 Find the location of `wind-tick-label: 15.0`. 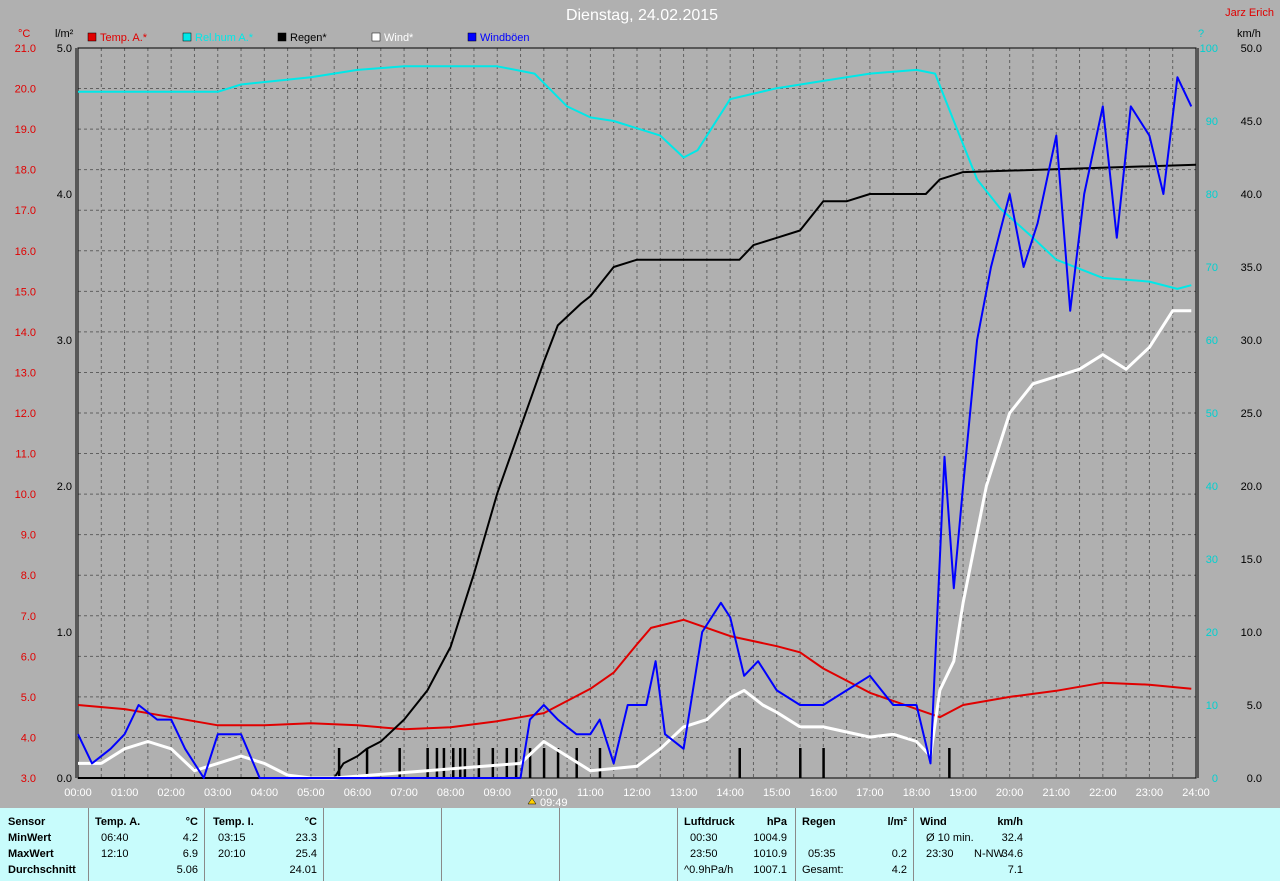

wind-tick-label: 15.0 is located at coordinates (1251, 560).